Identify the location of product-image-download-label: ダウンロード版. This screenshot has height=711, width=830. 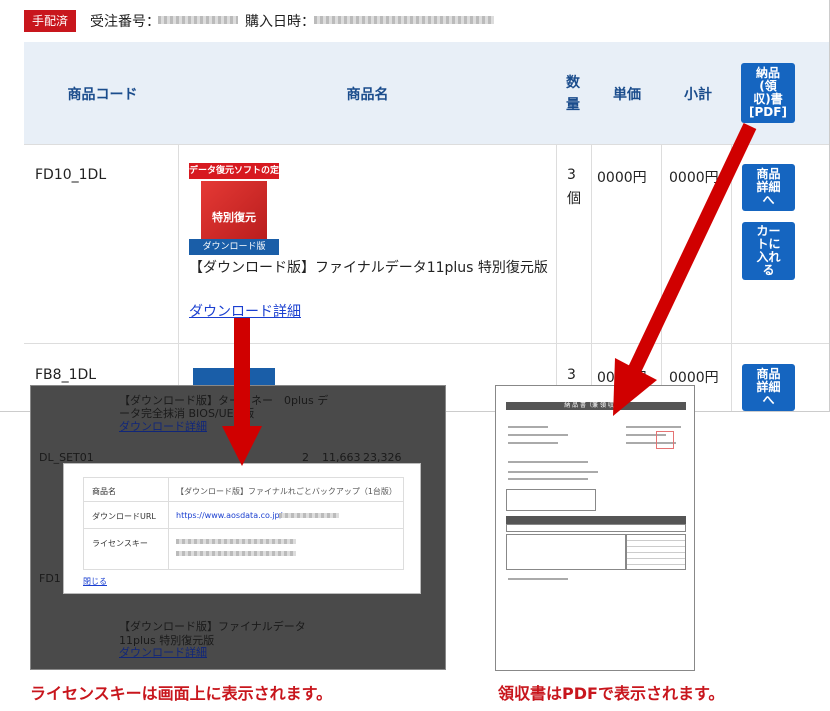
(234, 247).